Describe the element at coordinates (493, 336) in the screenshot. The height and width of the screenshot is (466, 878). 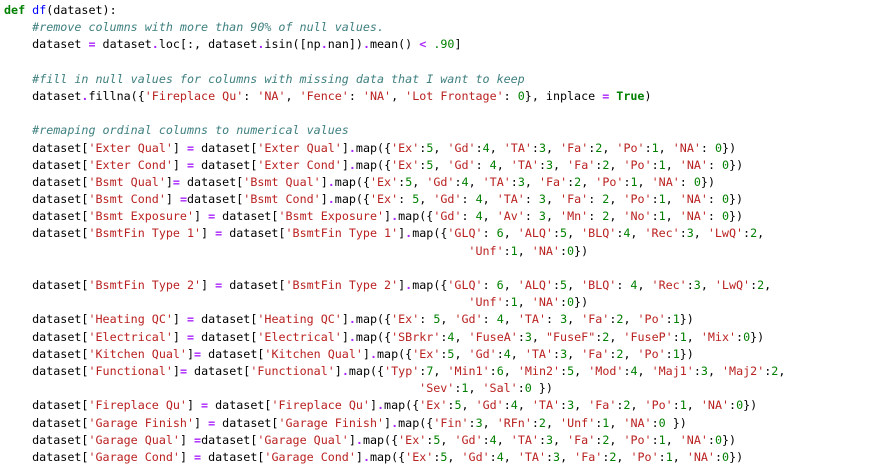
I see `string-token: 'FuseA'` at that location.